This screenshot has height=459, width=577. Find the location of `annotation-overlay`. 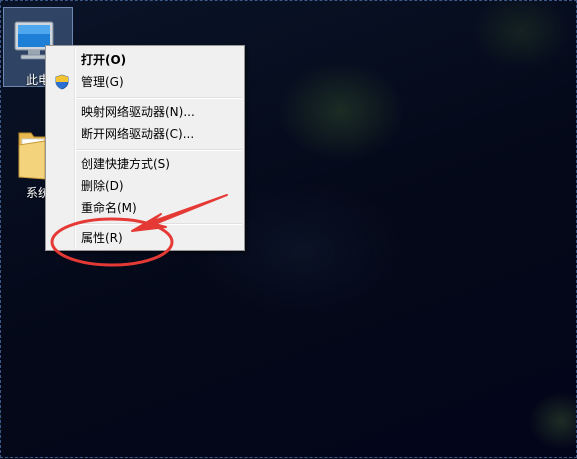

annotation-overlay is located at coordinates (139, 230).